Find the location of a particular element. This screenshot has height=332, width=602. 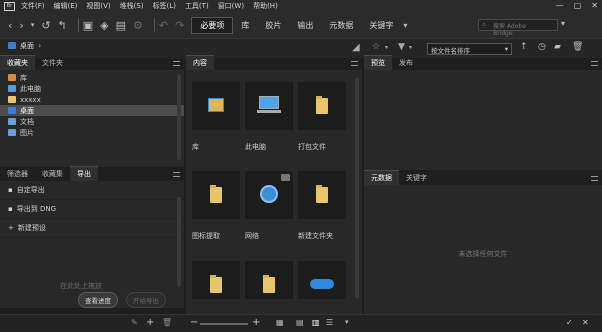

breadcrumb-desktop: 桌面 is located at coordinates (27, 46).